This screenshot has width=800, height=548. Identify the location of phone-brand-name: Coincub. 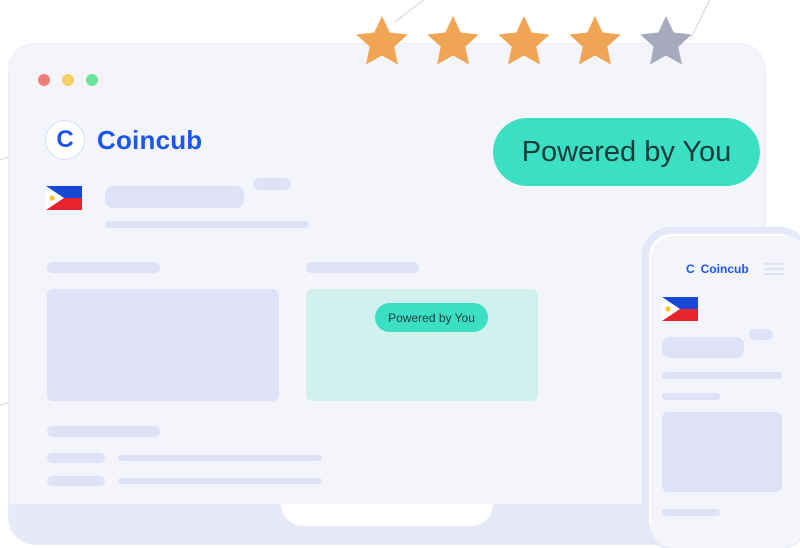
(724, 269).